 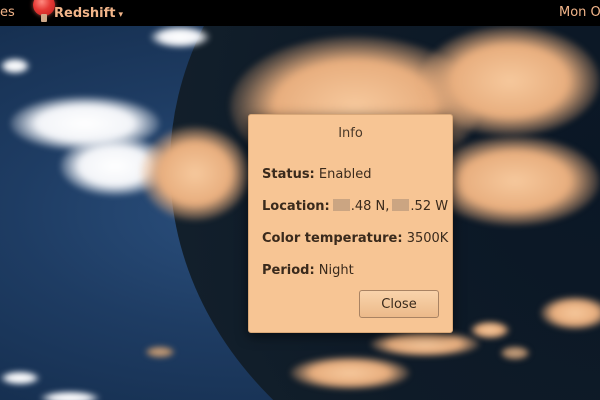 What do you see at coordinates (350, 133) in the screenshot?
I see `dialog-title: Info` at bounding box center [350, 133].